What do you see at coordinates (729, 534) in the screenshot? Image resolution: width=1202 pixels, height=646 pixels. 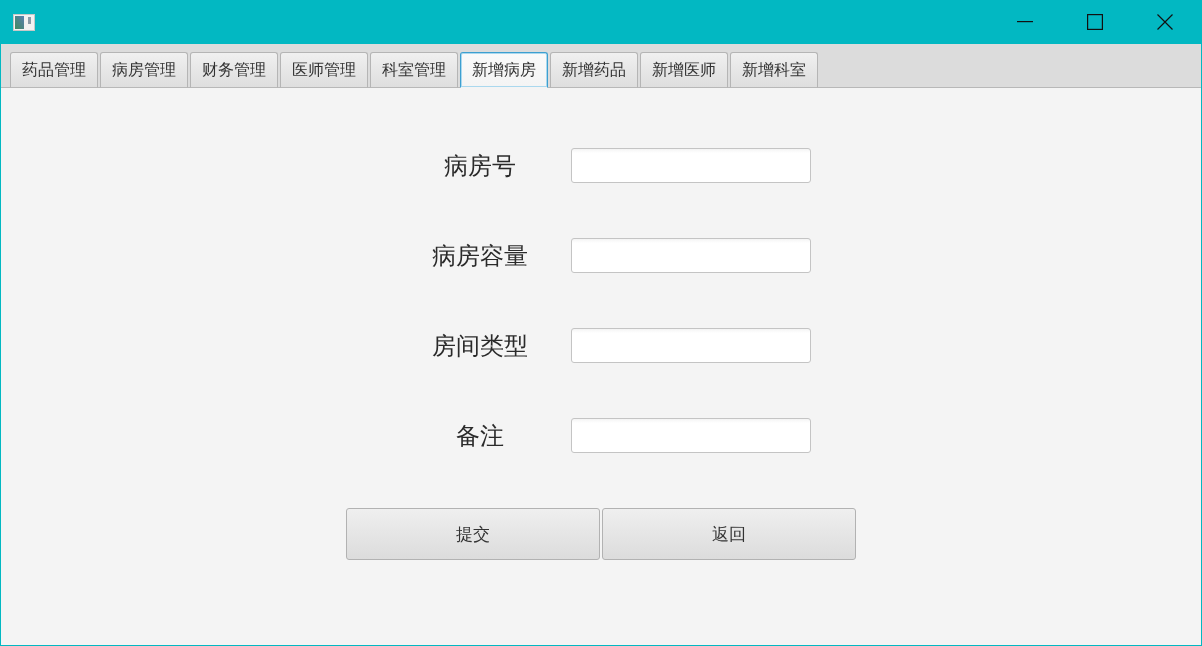 I see `back-button: 返回` at bounding box center [729, 534].